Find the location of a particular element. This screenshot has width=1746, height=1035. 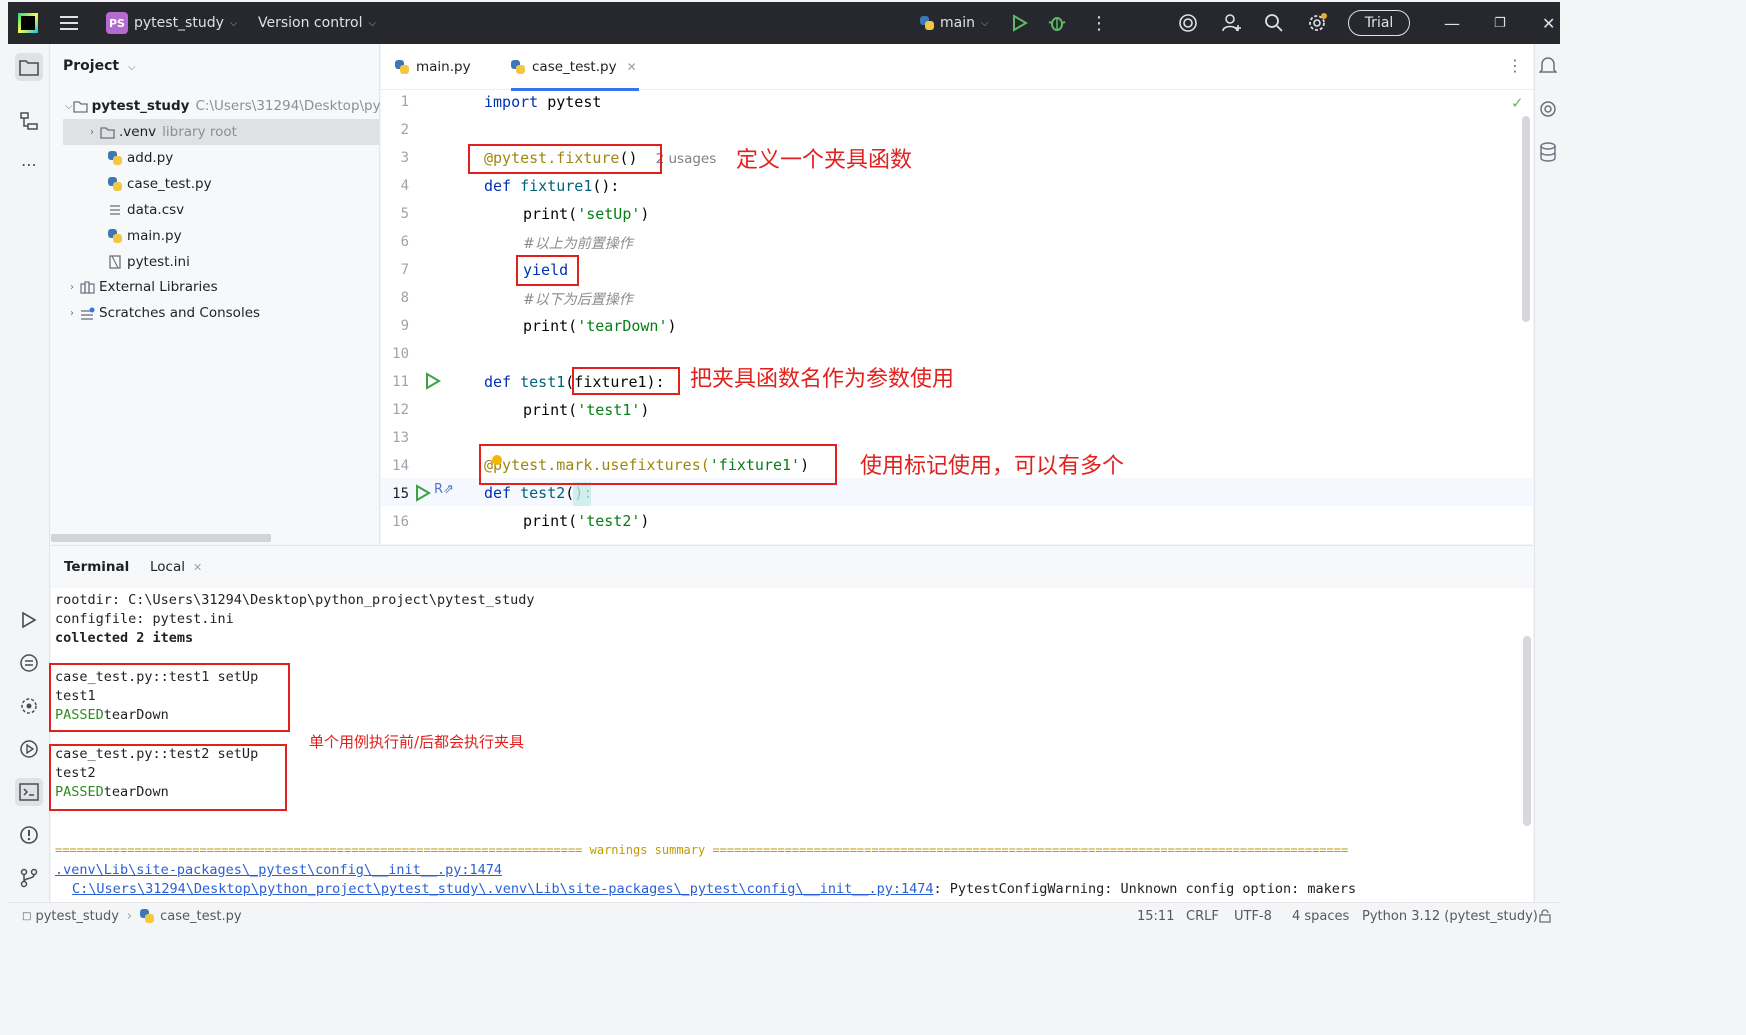

line-number: 10 is located at coordinates (400, 354).